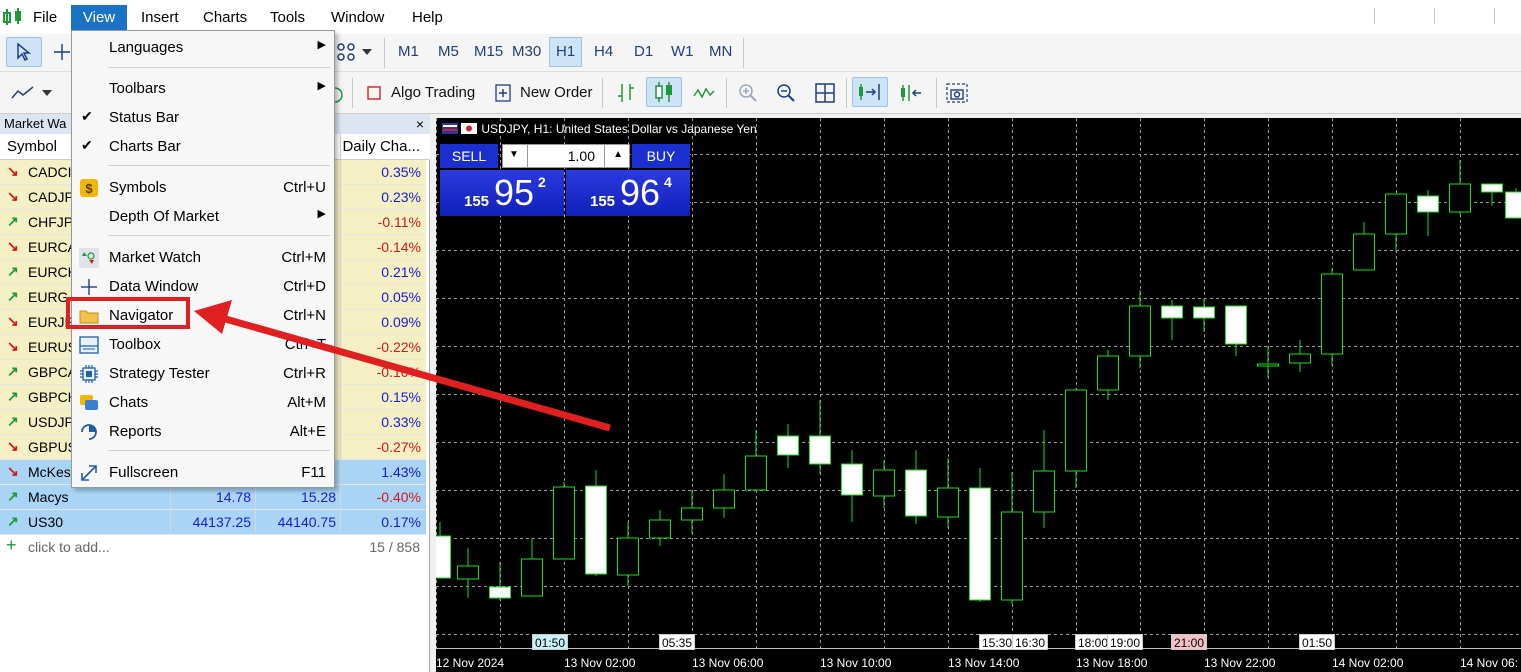  I want to click on auto-scroll-button, so click(870, 92).